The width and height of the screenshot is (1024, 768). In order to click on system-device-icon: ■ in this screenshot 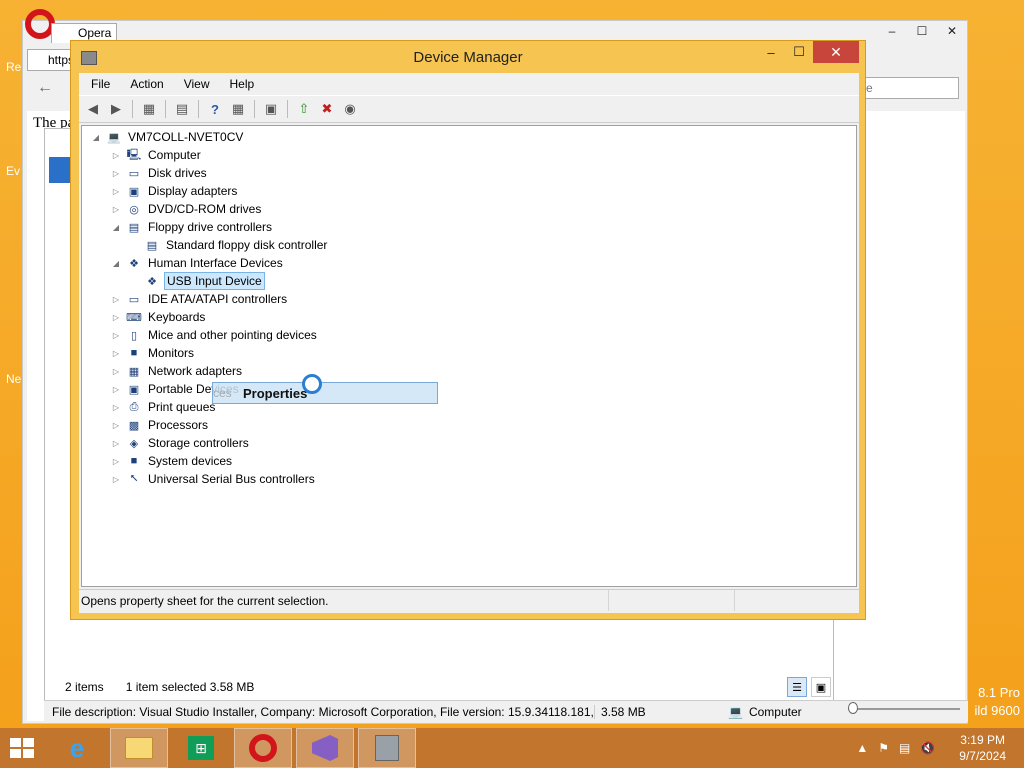, I will do `click(134, 461)`.